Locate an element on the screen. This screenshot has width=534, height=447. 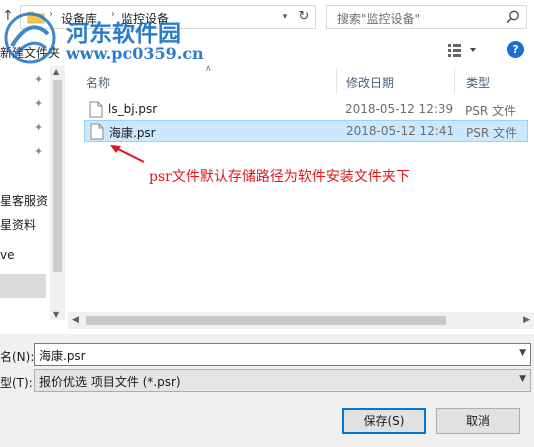
scroll-up-icon: ▲ is located at coordinates (56, 71).